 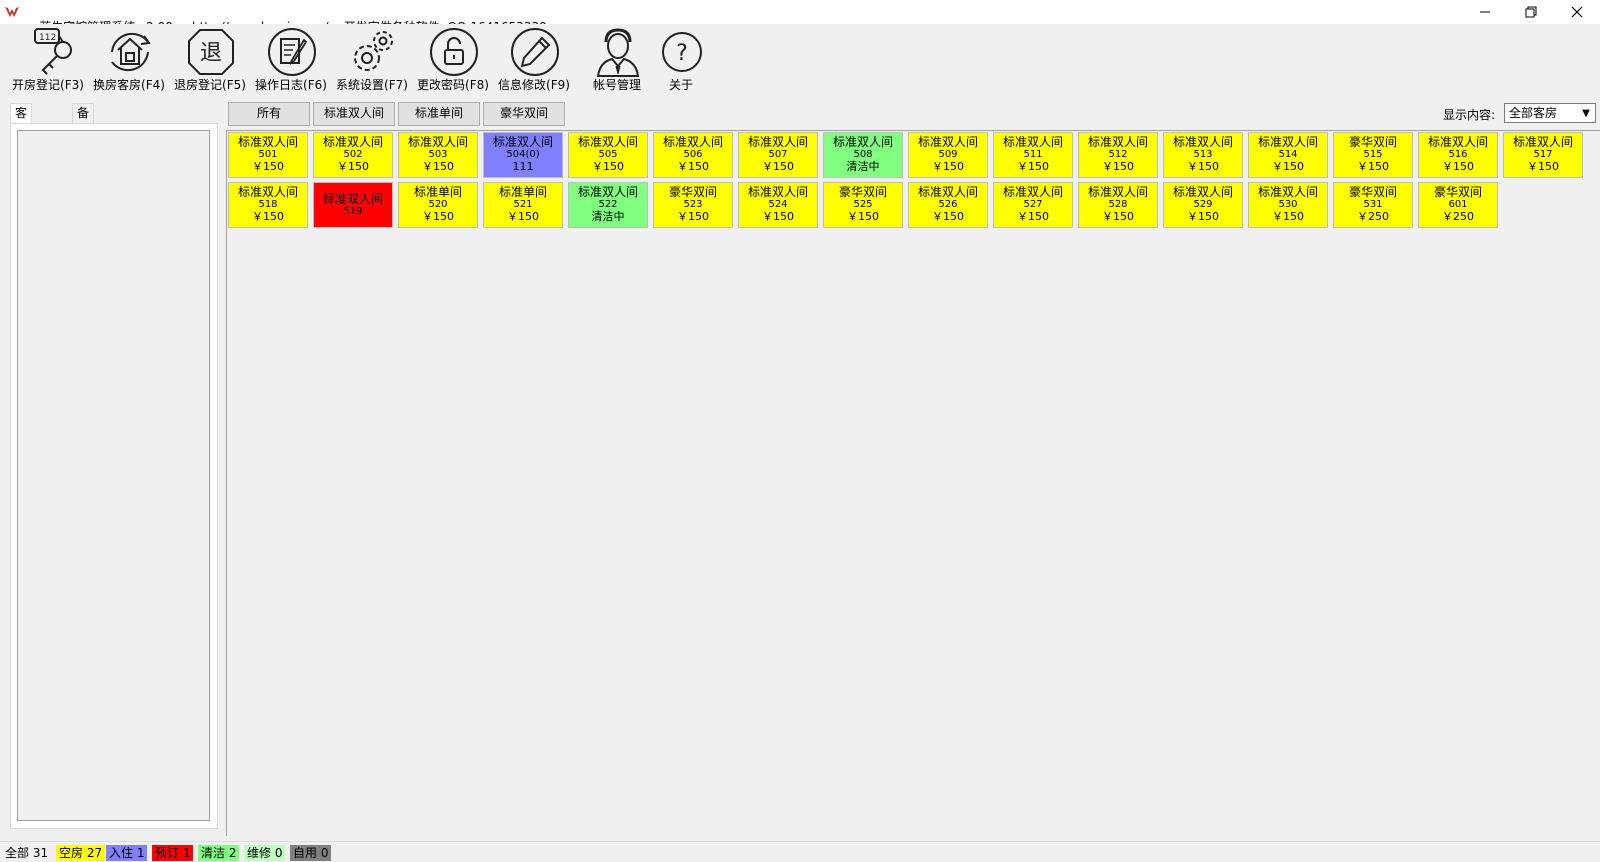 I want to click on room-tile: 标准单间 520 ￥150, so click(x=438, y=205).